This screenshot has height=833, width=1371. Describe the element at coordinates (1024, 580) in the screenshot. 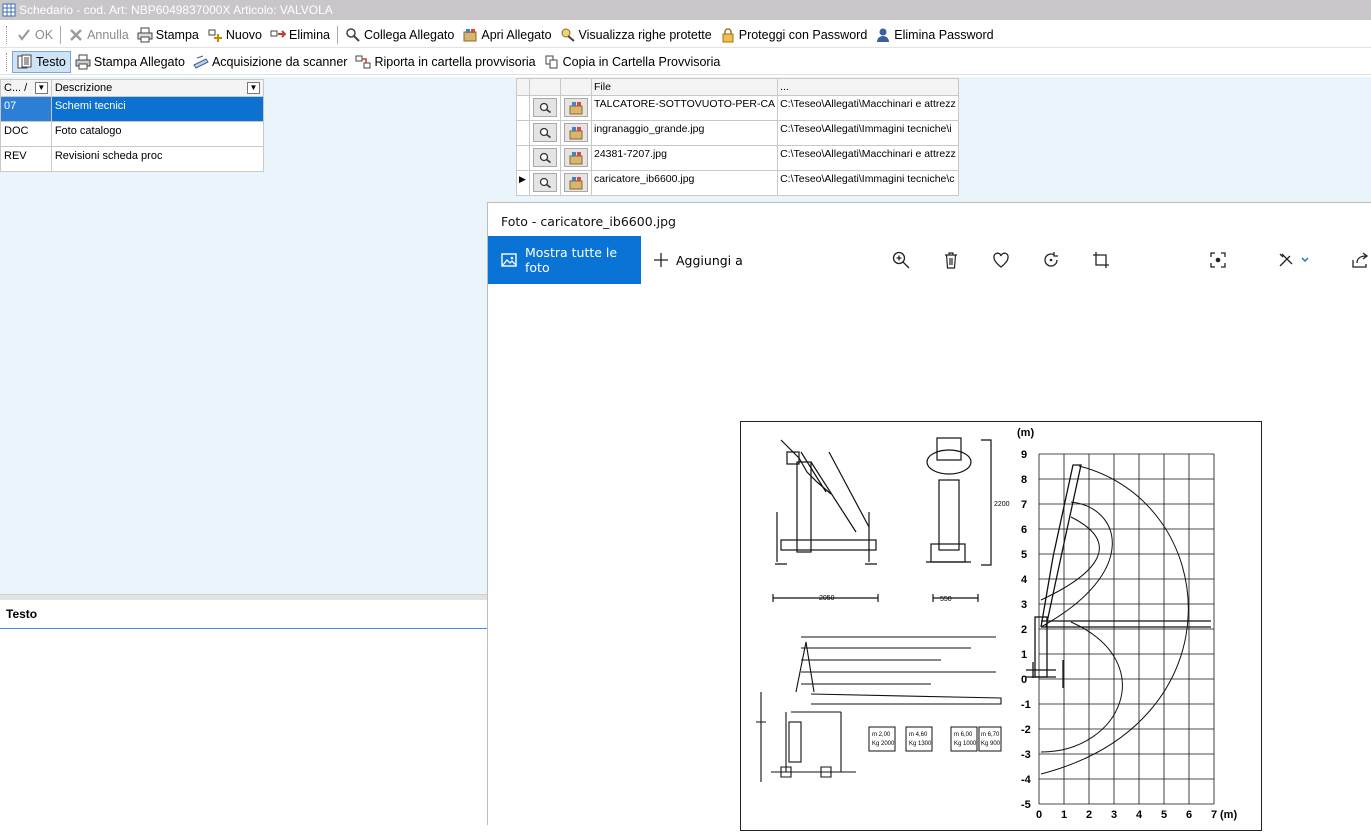

I see `y-tick-label: 4` at that location.